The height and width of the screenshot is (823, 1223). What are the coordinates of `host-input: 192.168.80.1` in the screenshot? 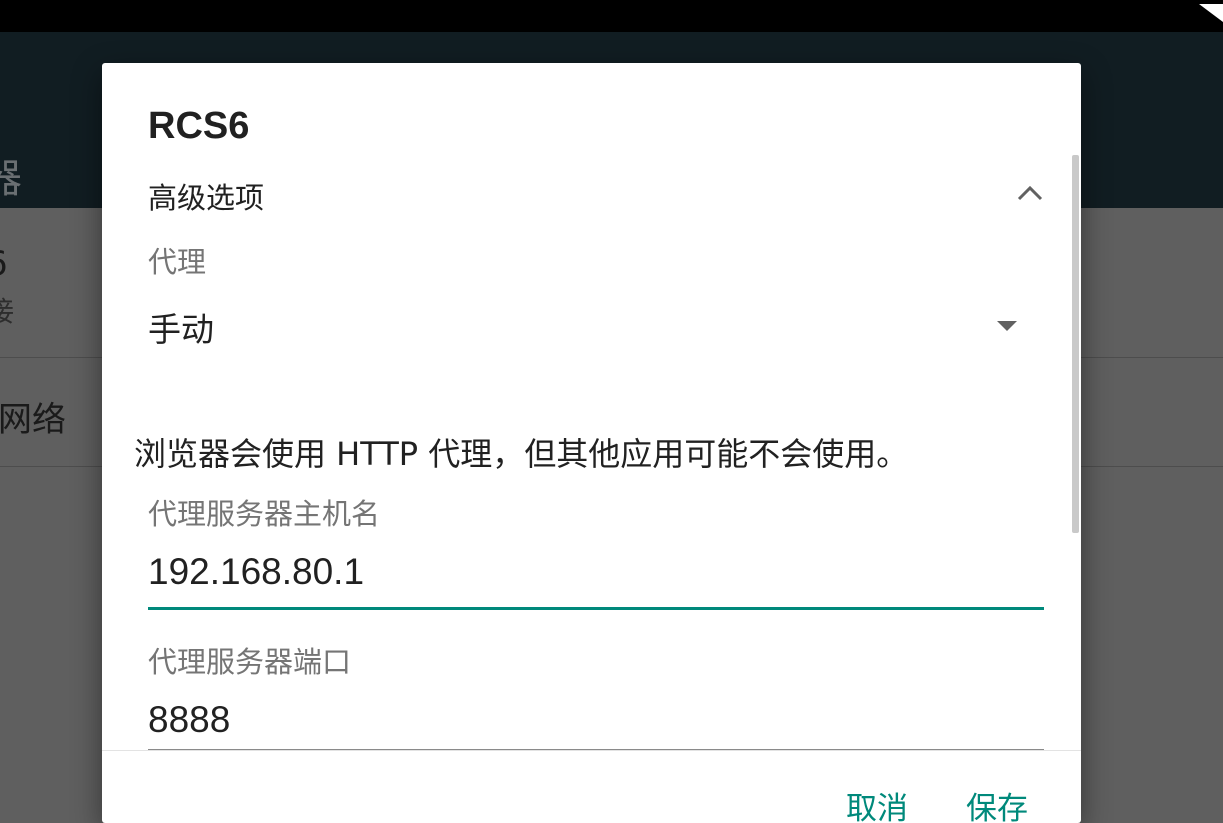 It's located at (596, 578).